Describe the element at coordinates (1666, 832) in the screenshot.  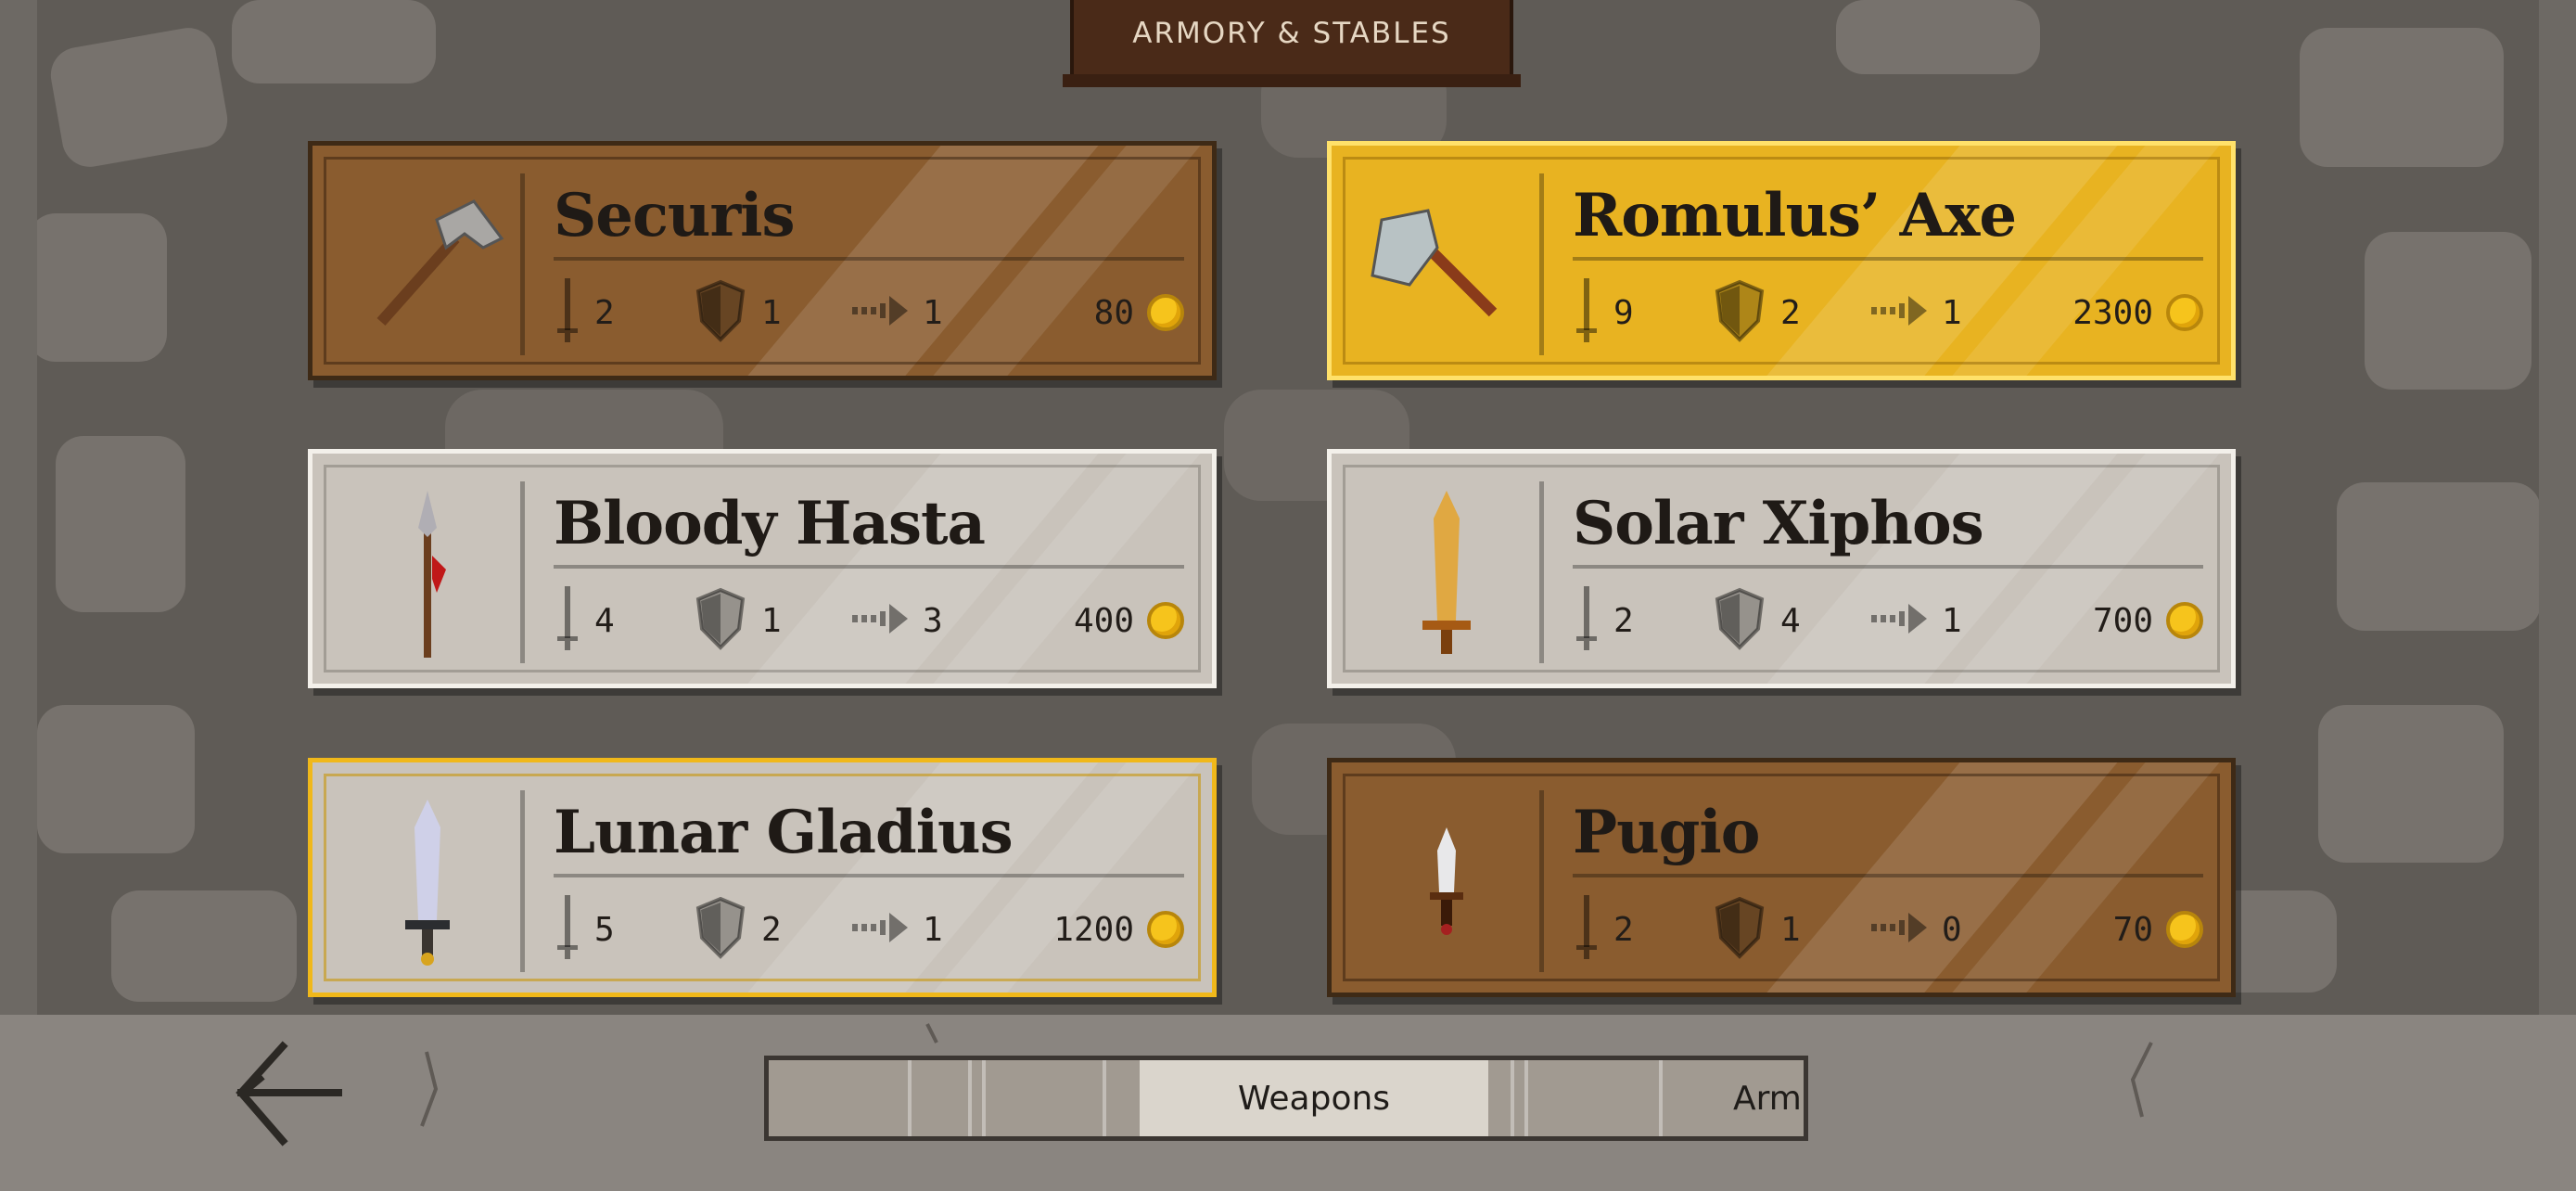
I see `item-name: Pugio` at that location.